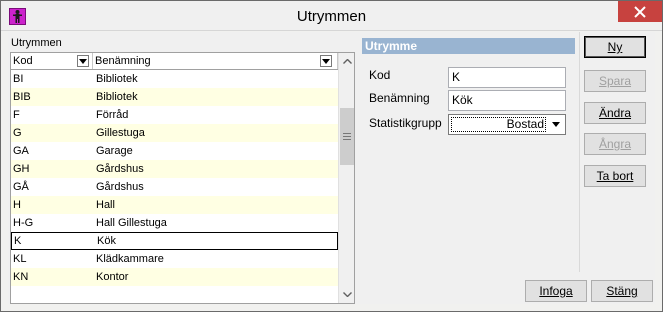  I want to click on benamning-cell: Förråd, so click(112, 115).